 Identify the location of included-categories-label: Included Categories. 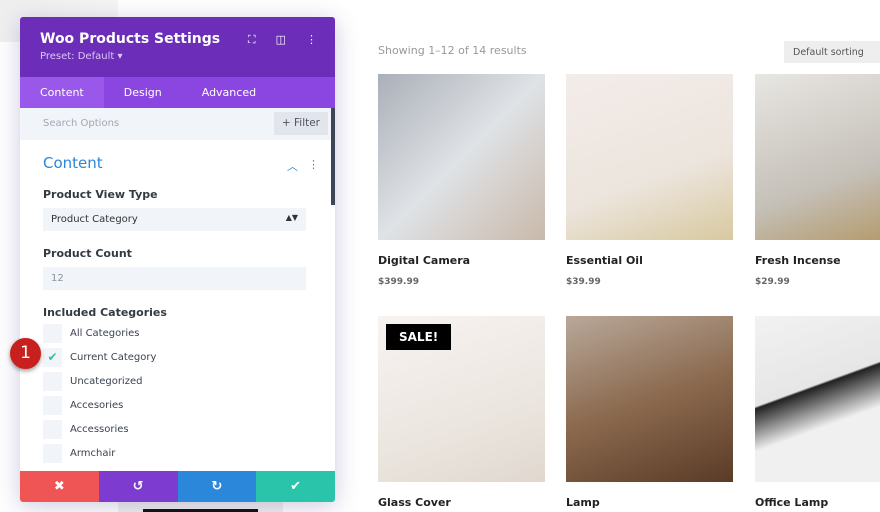
(105, 312).